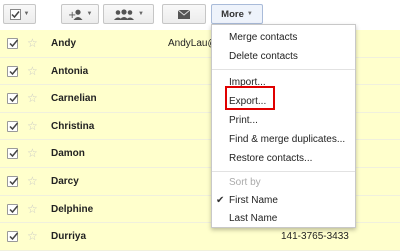 This screenshot has width=400, height=251. Describe the element at coordinates (253, 218) in the screenshot. I see `menu-item-sort-last-name: Last Name` at that location.